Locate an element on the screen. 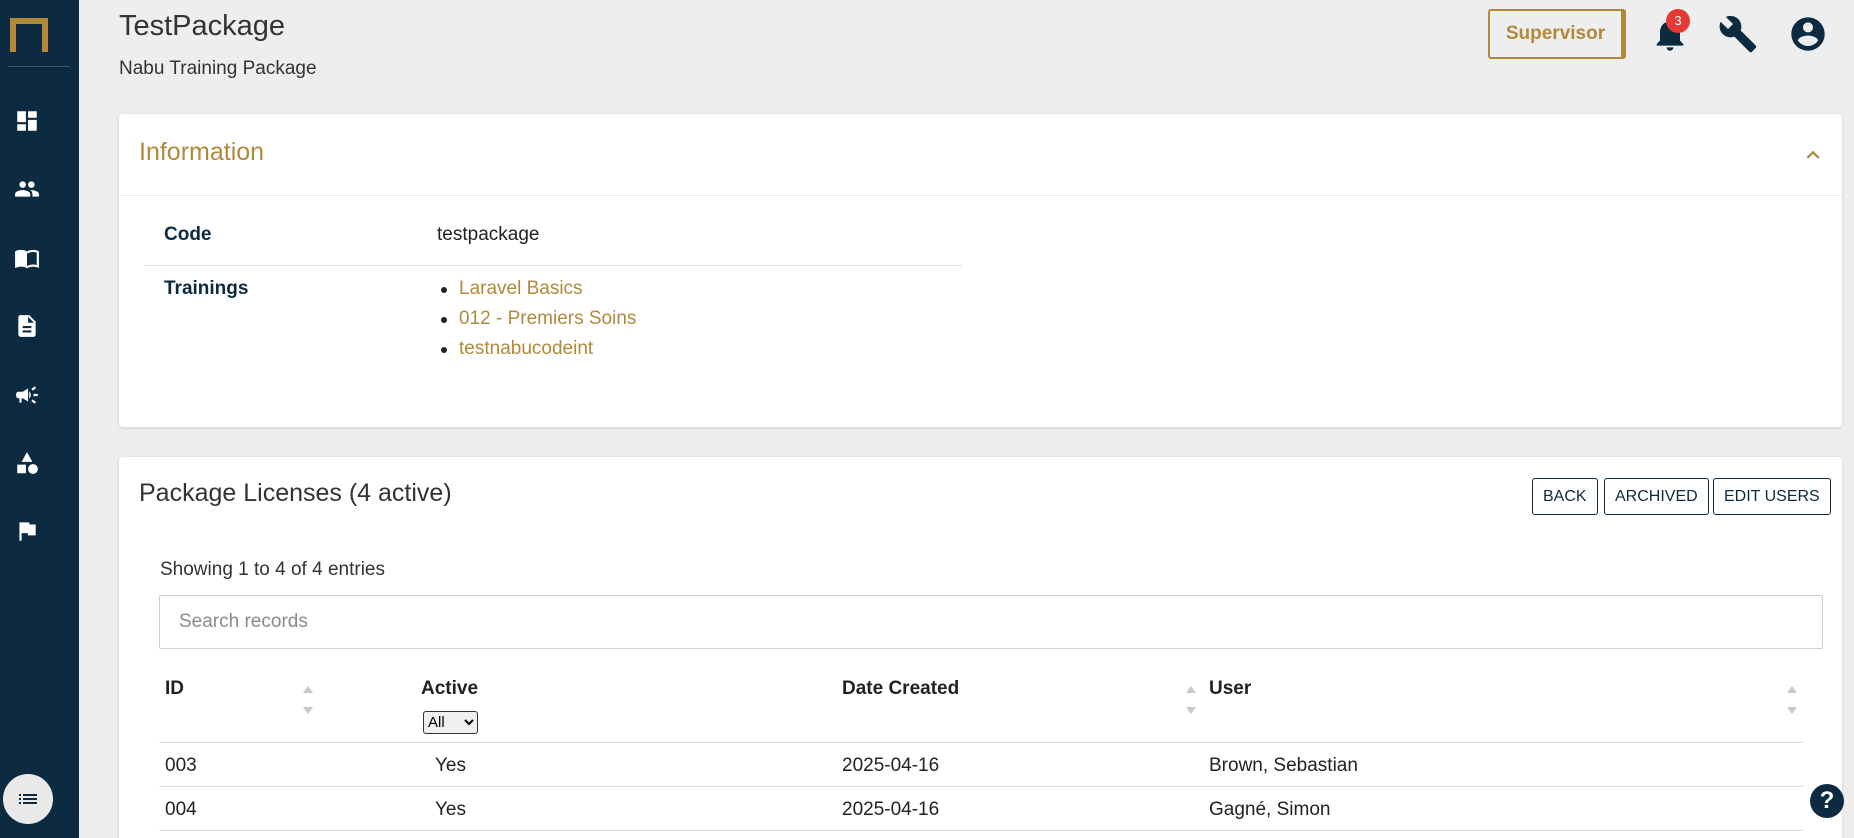 The height and width of the screenshot is (838, 1854). sort-user-icon is located at coordinates (1792, 700).